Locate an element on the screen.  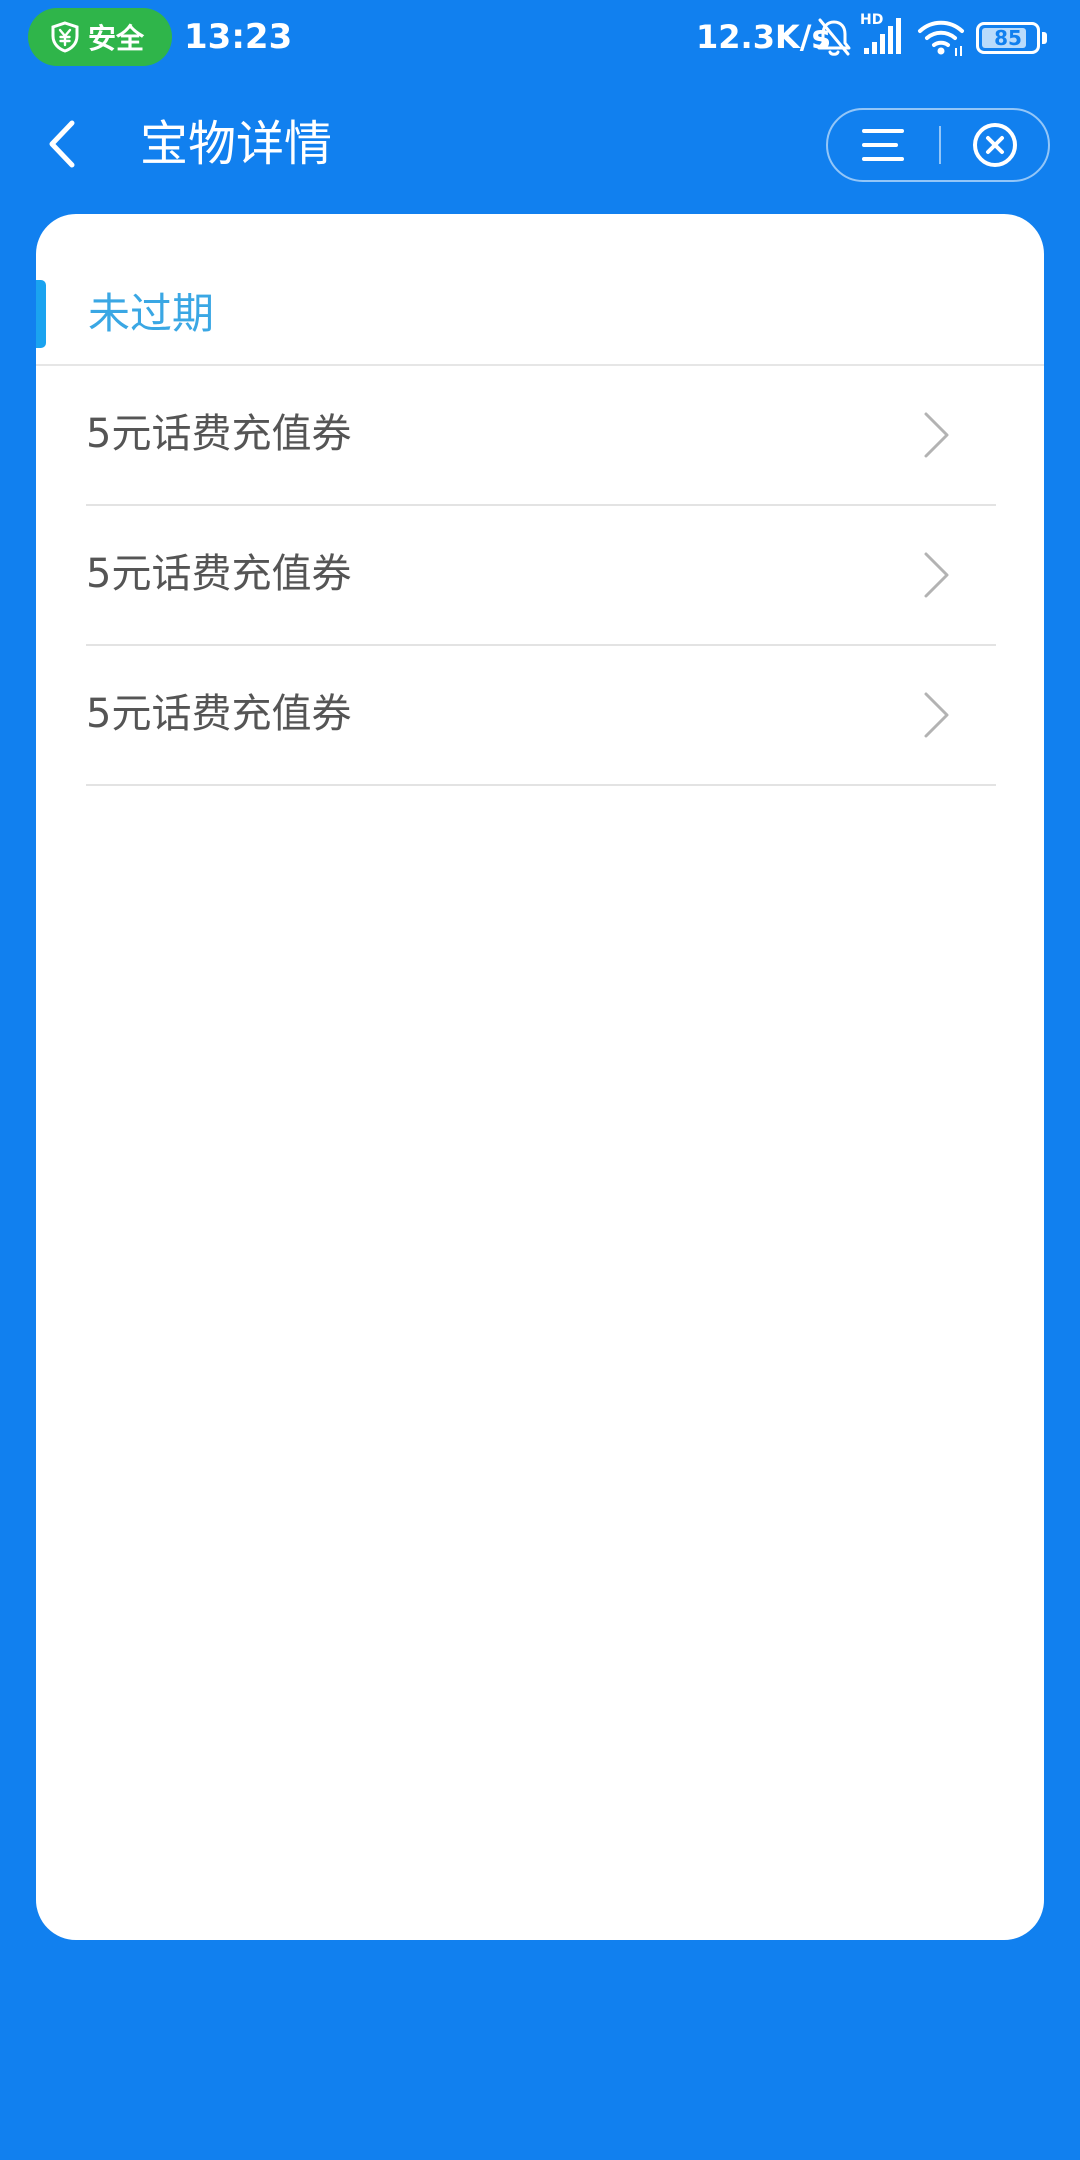
shield-yen-icon is located at coordinates (65, 37).